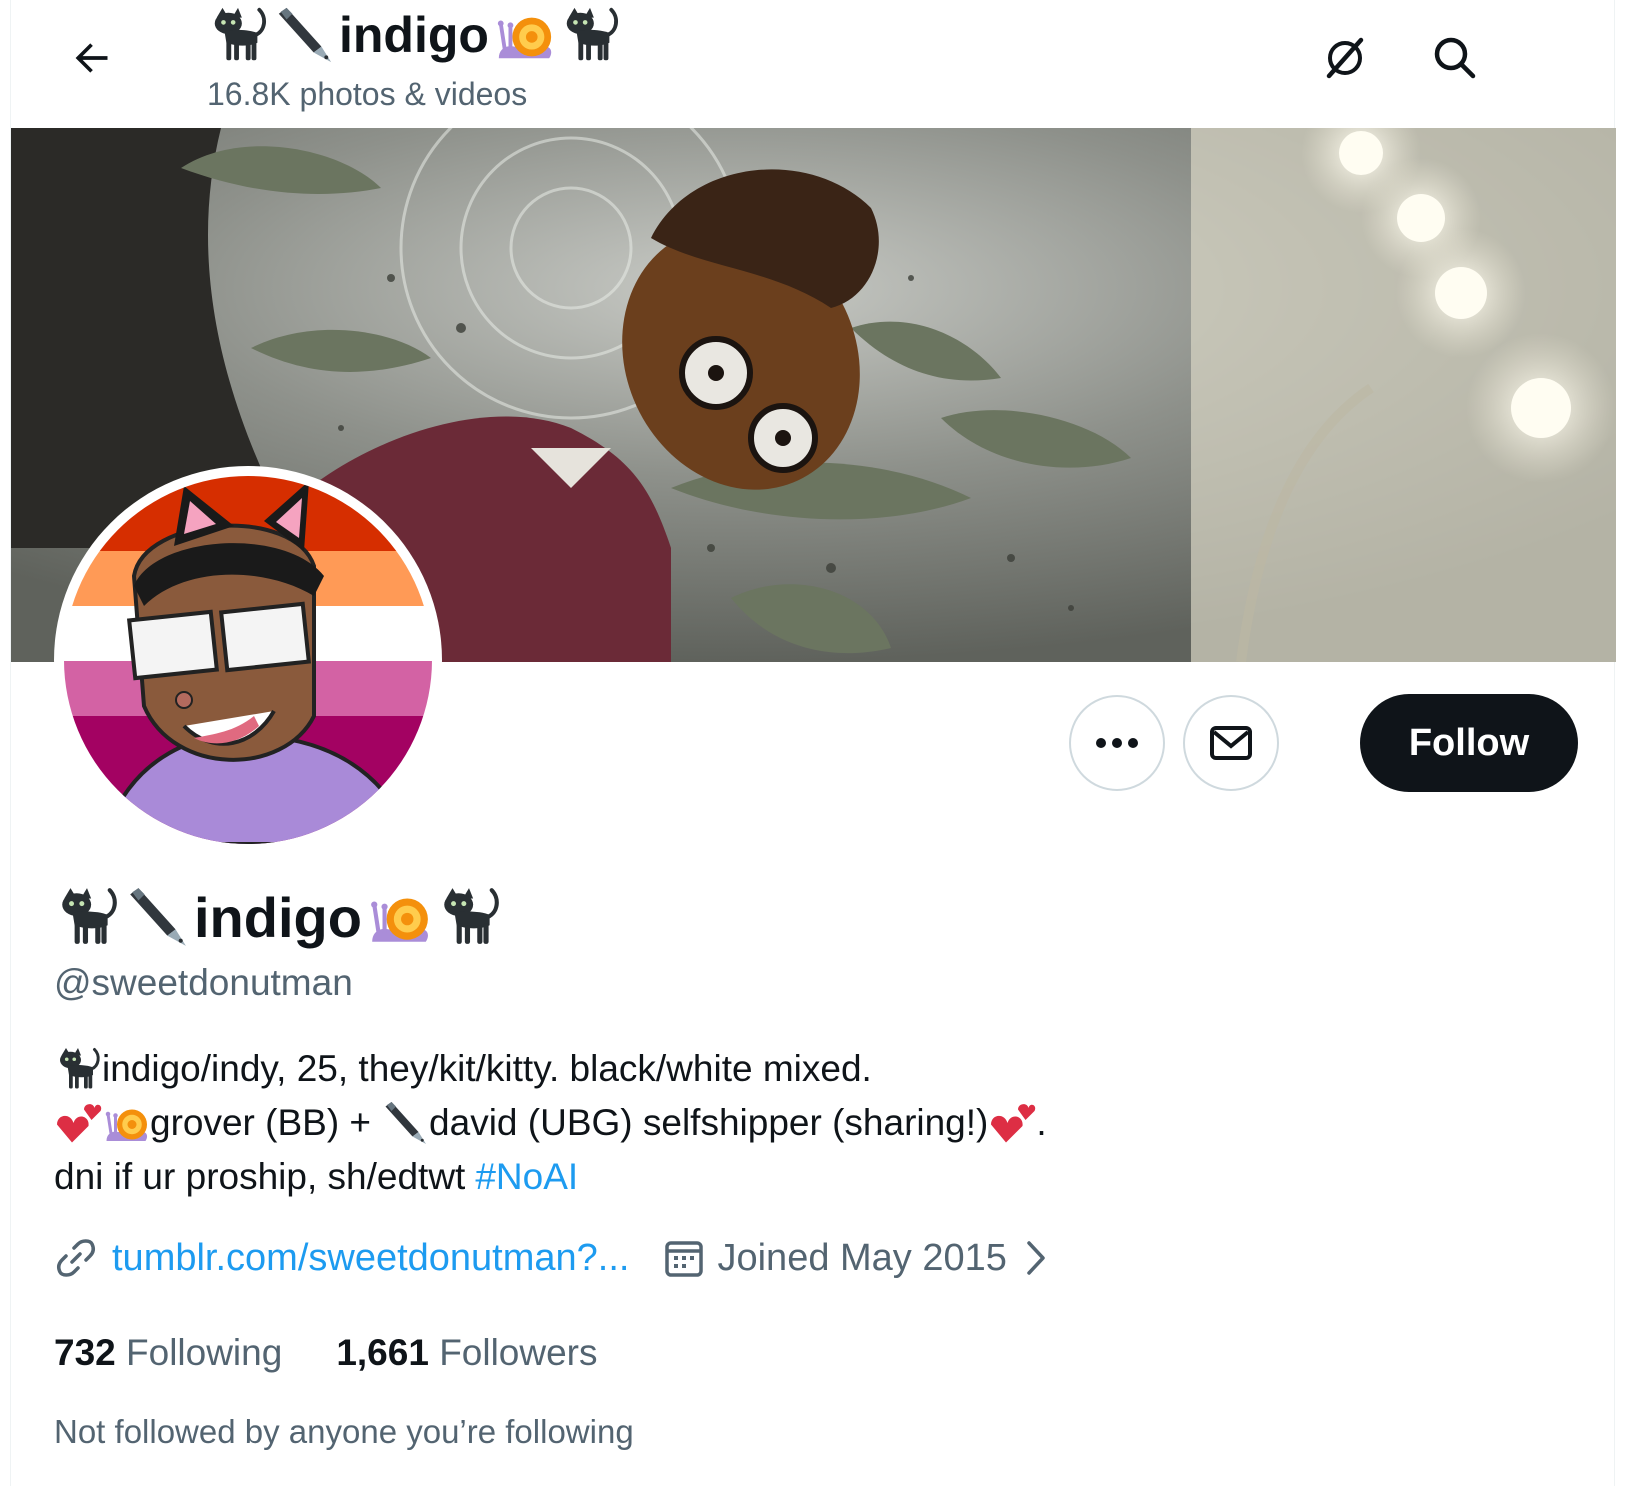 The width and height of the screenshot is (1626, 1486). What do you see at coordinates (1041, 1122) in the screenshot?
I see `bio-line-2c: .` at bounding box center [1041, 1122].